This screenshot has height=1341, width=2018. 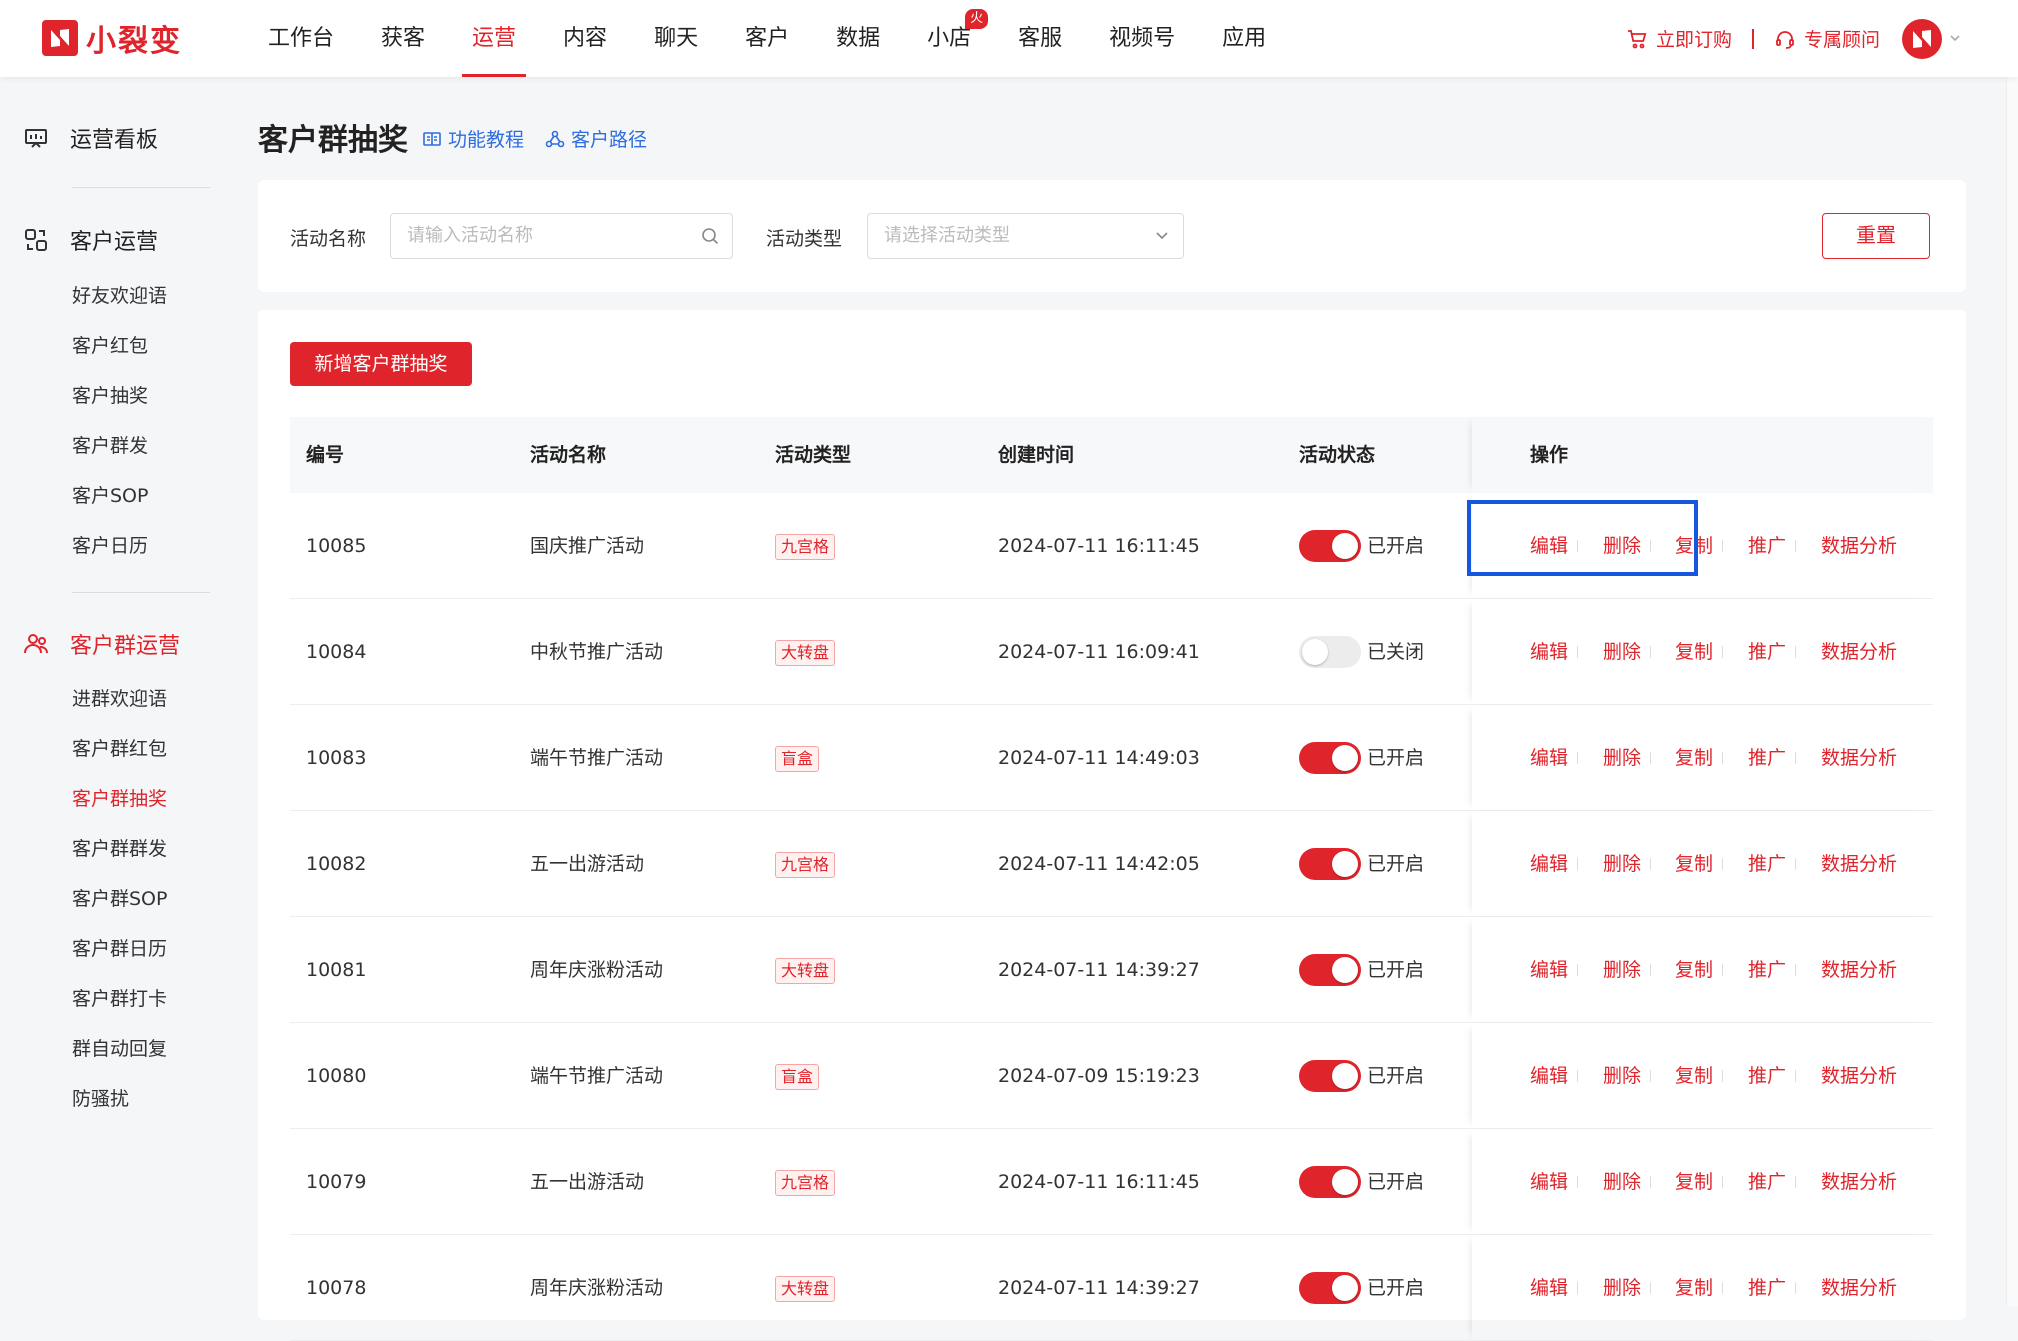 What do you see at coordinates (119, 1047) in the screenshot?
I see `sidebar-item-group-autoreply: 群自动回复` at bounding box center [119, 1047].